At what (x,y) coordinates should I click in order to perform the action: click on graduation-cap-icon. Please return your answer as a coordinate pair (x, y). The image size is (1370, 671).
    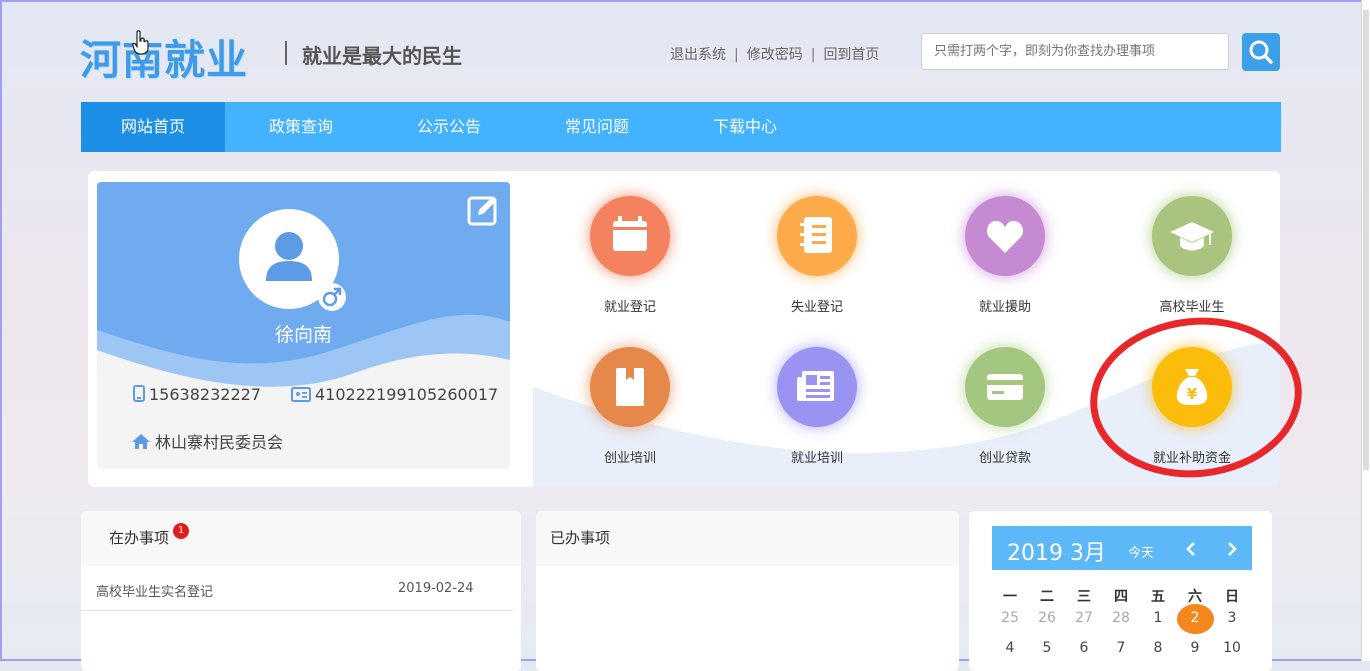
    Looking at the image, I should click on (1192, 236).